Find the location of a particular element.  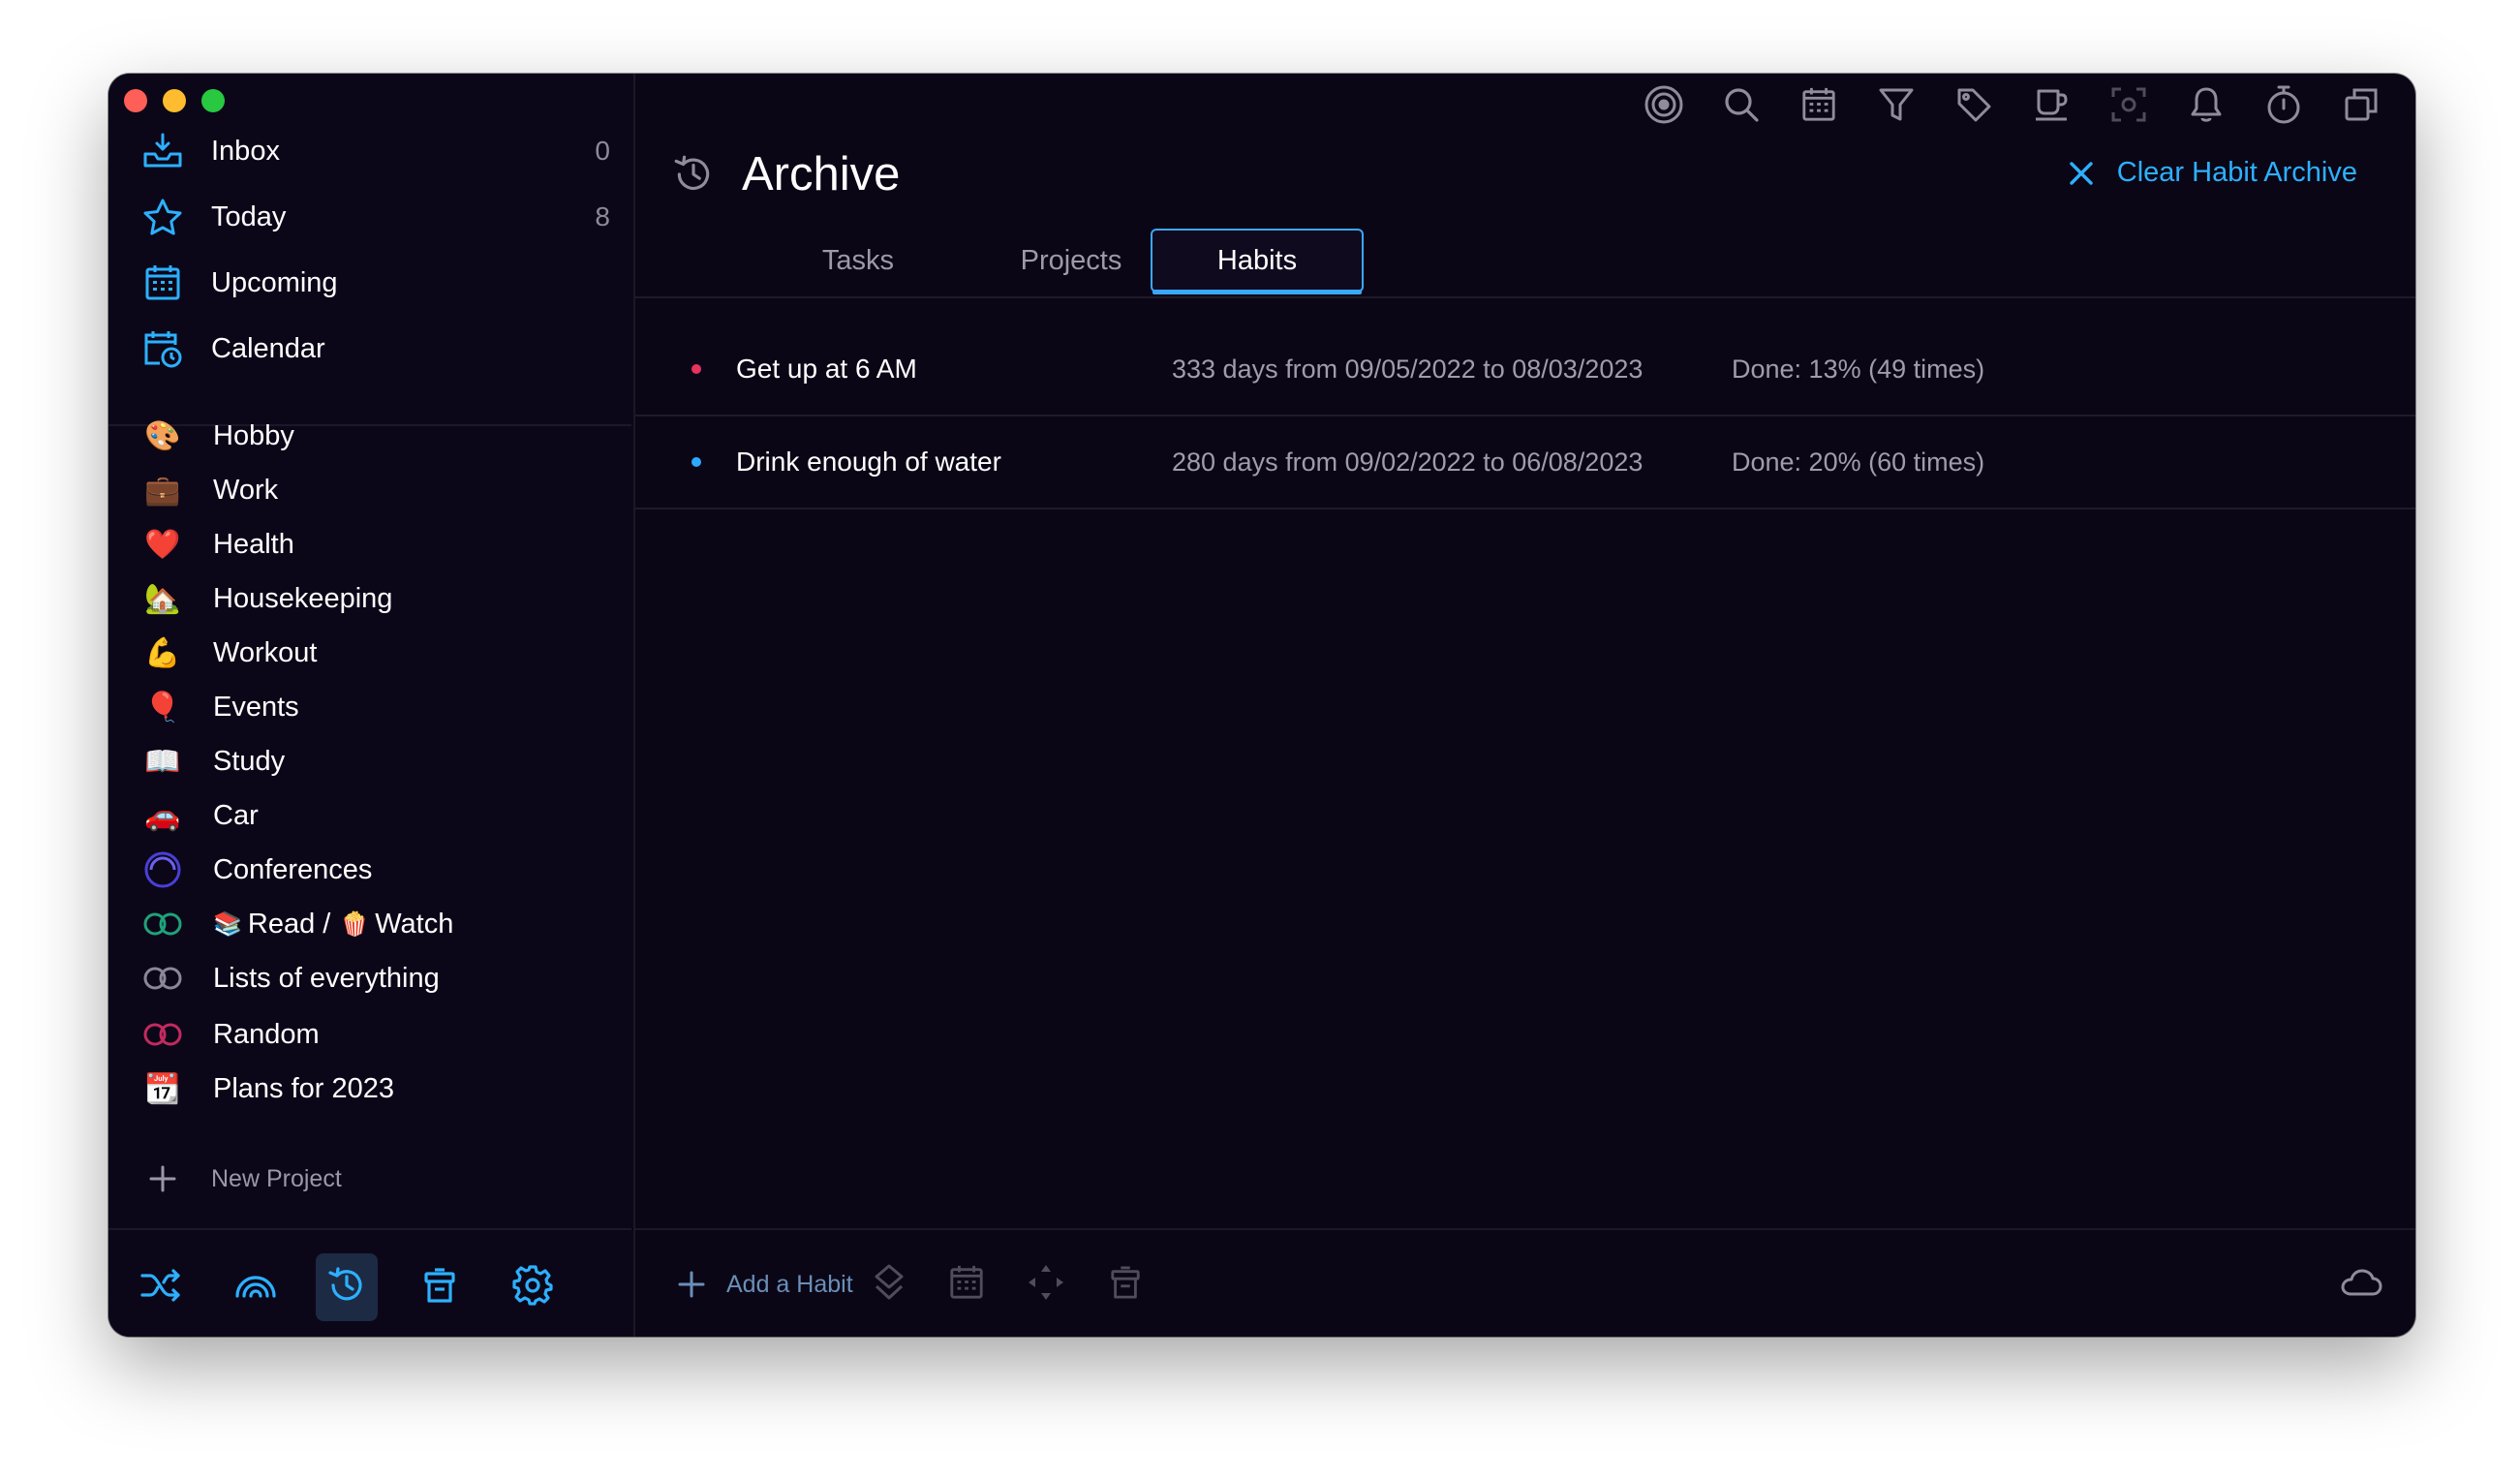

sidebar-project-workout: 💪 Workout is located at coordinates (379, 653).